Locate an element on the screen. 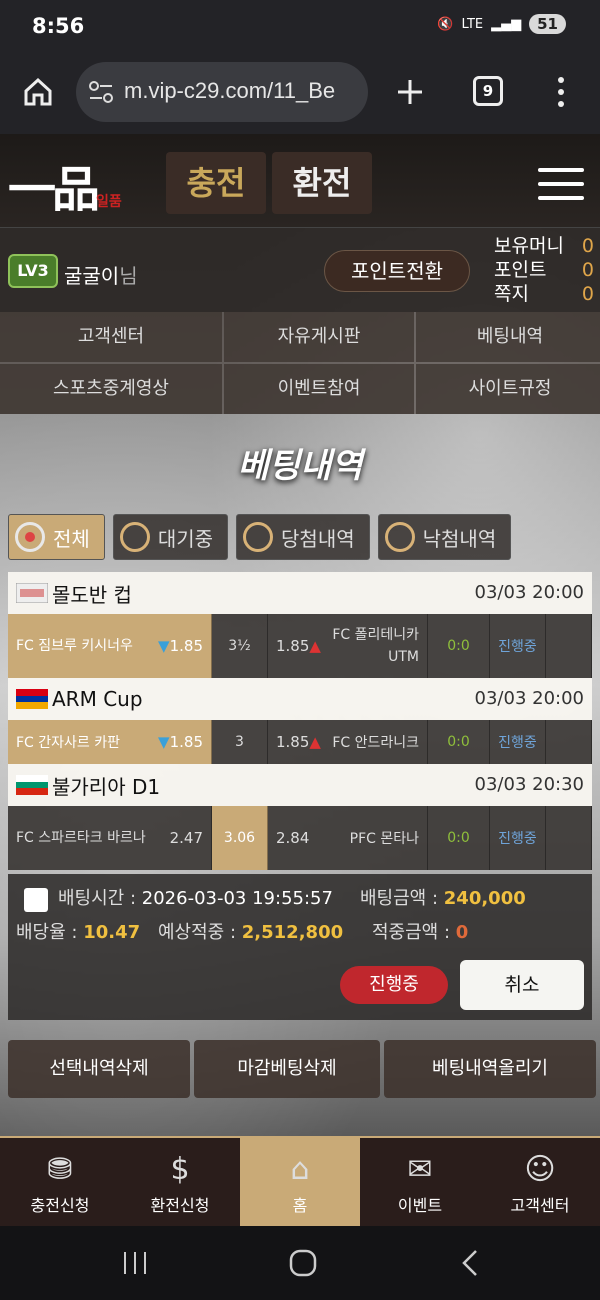 This screenshot has width=600, height=1300. cancel-button: 취소 is located at coordinates (522, 985).